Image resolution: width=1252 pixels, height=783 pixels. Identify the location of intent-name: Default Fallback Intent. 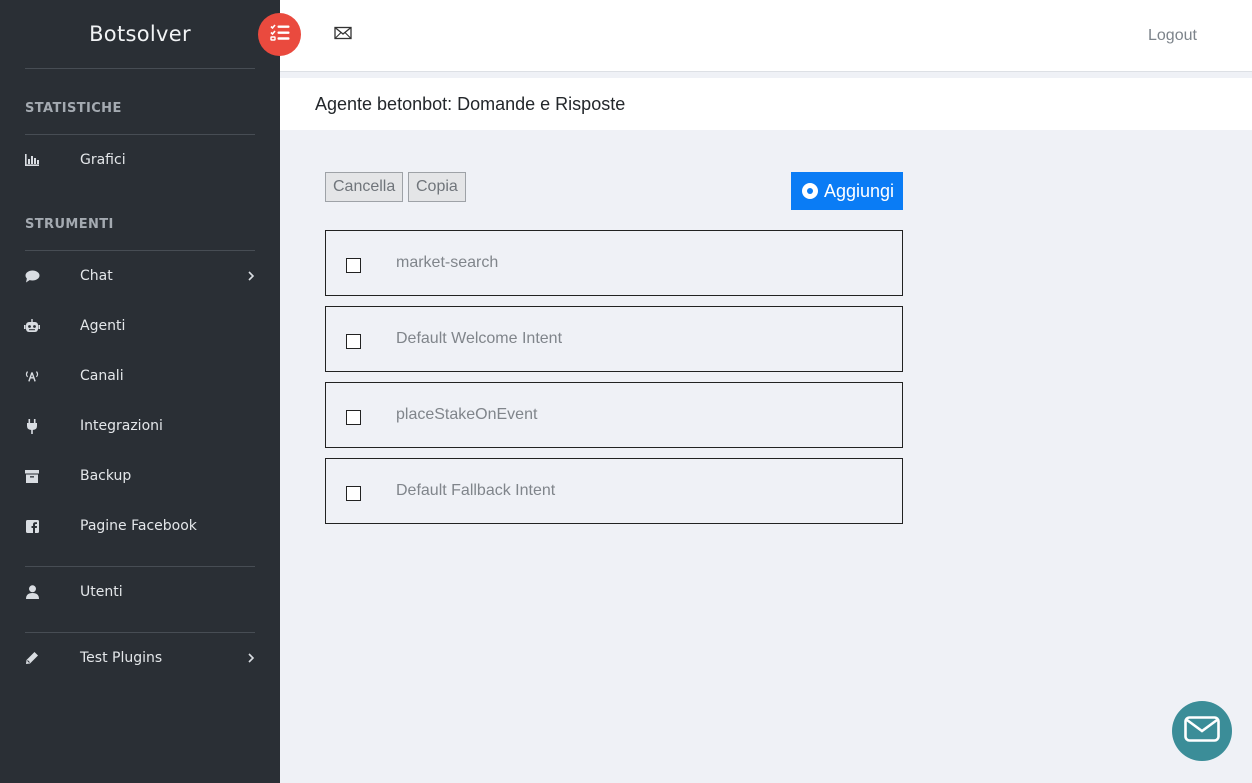
(476, 490).